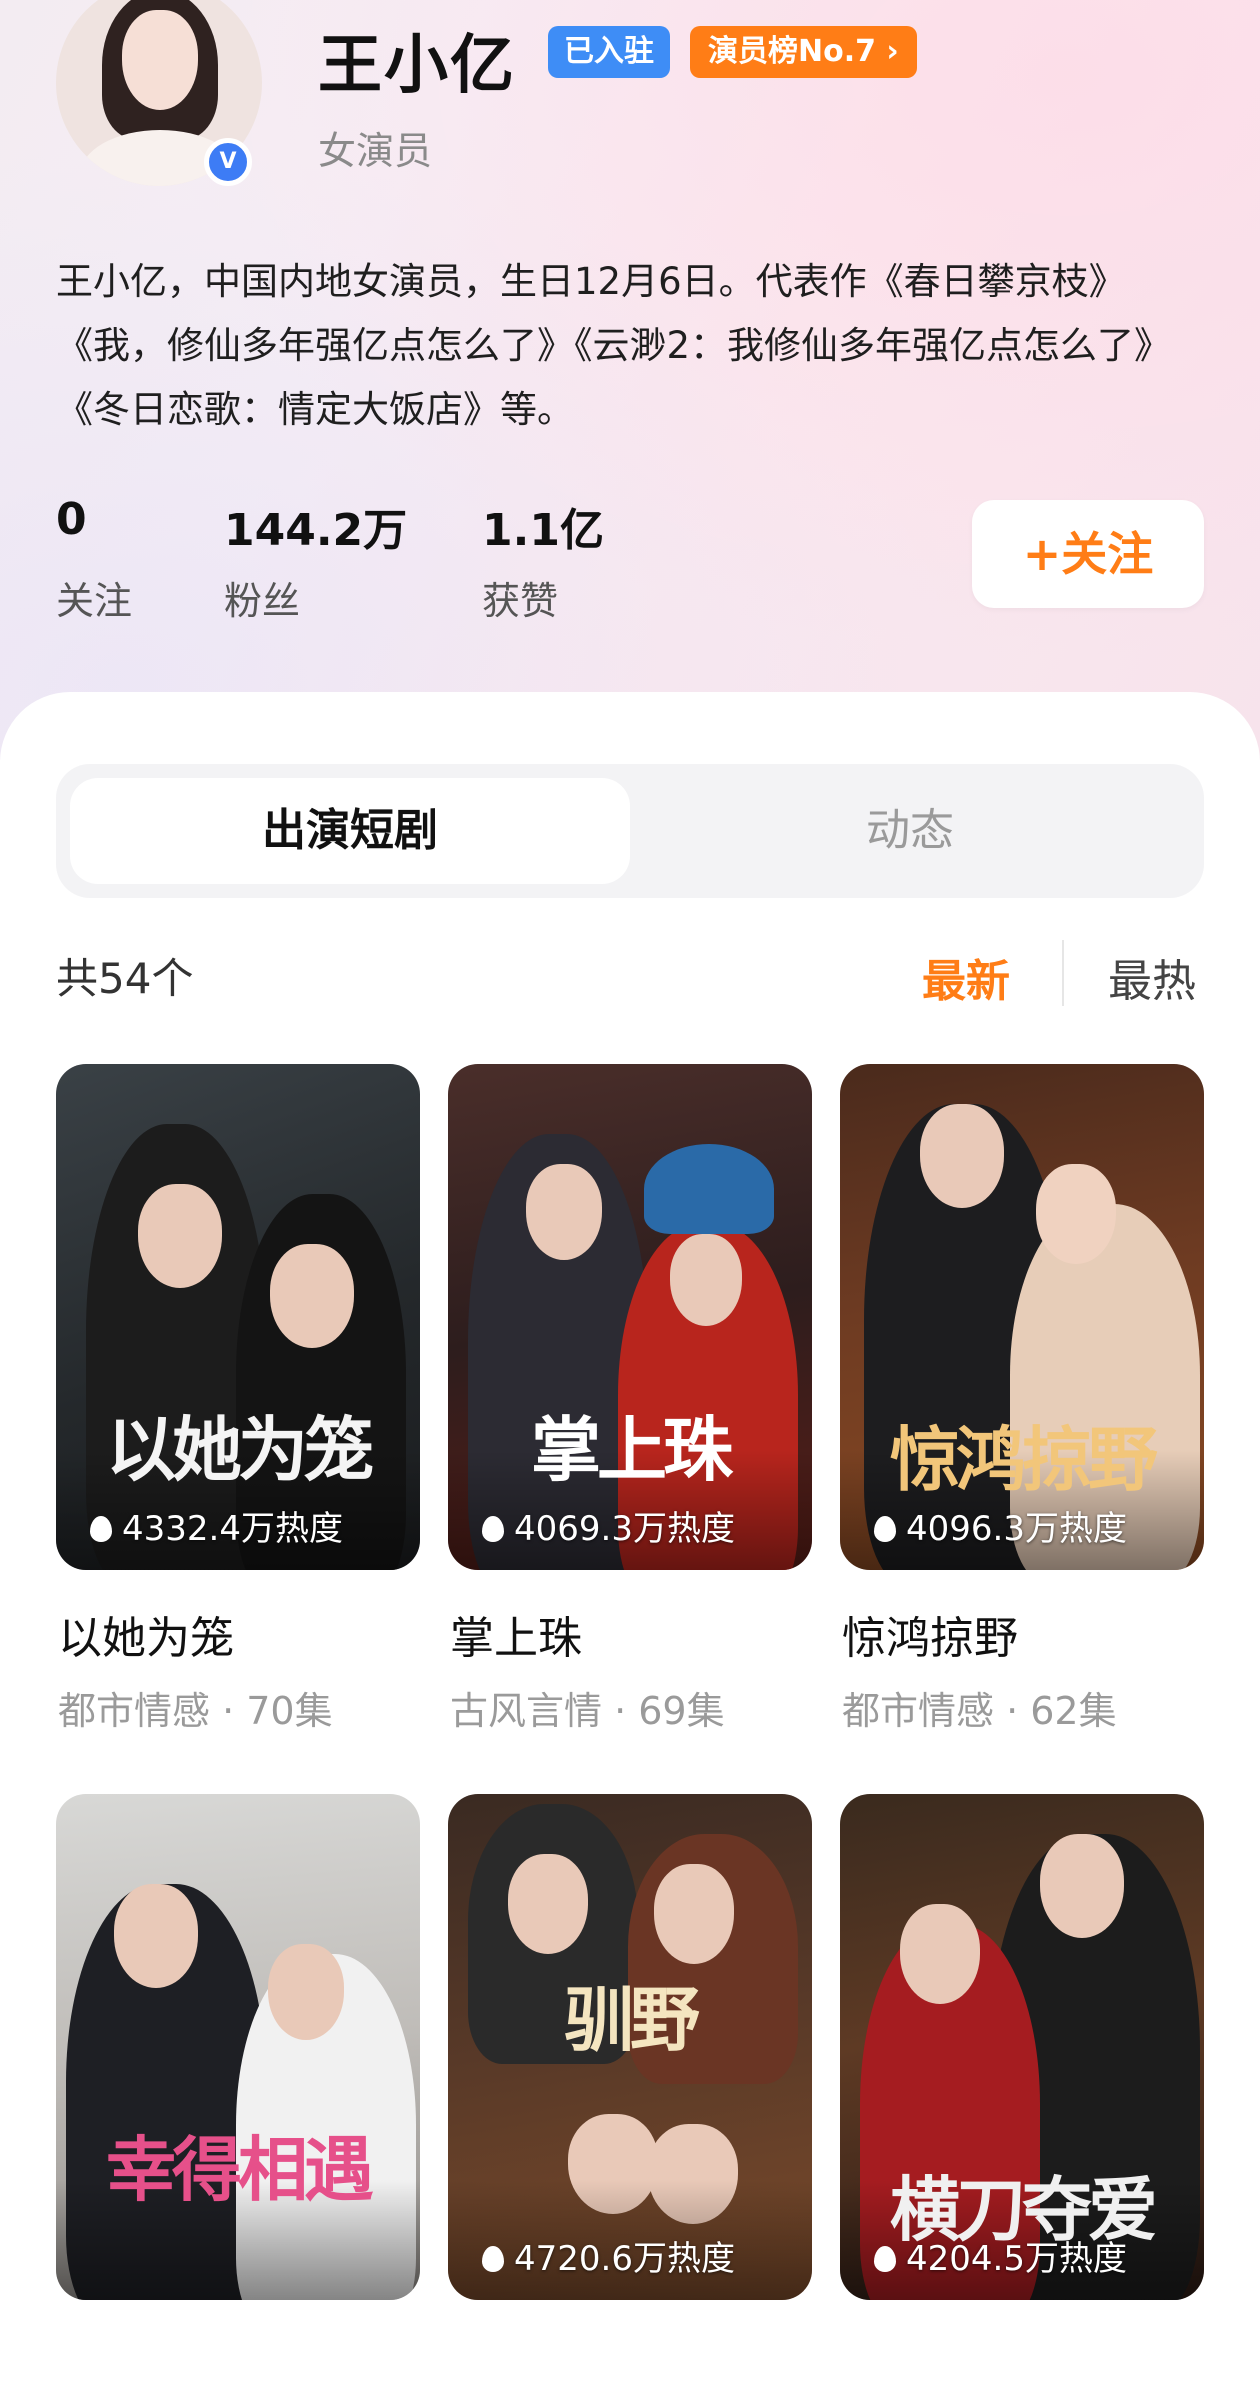  I want to click on poster-title: 驯野, so click(632, 2019).